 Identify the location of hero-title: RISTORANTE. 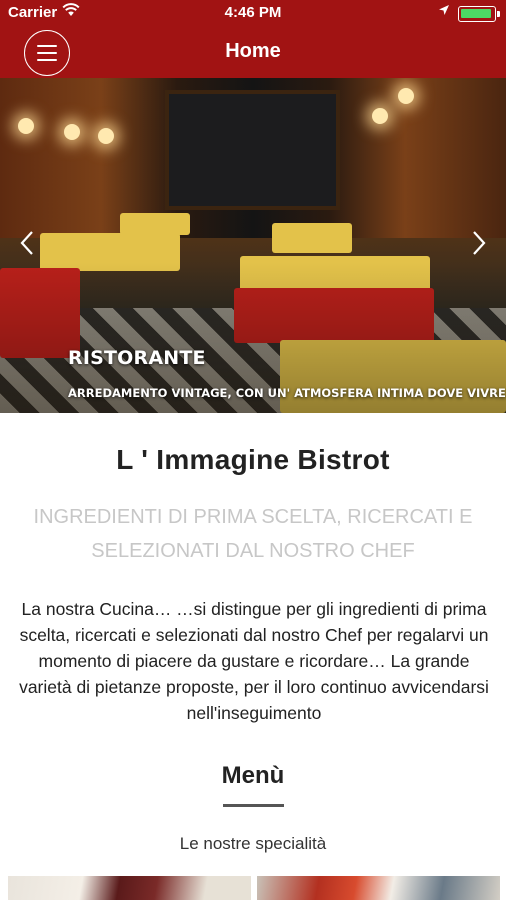
(137, 358).